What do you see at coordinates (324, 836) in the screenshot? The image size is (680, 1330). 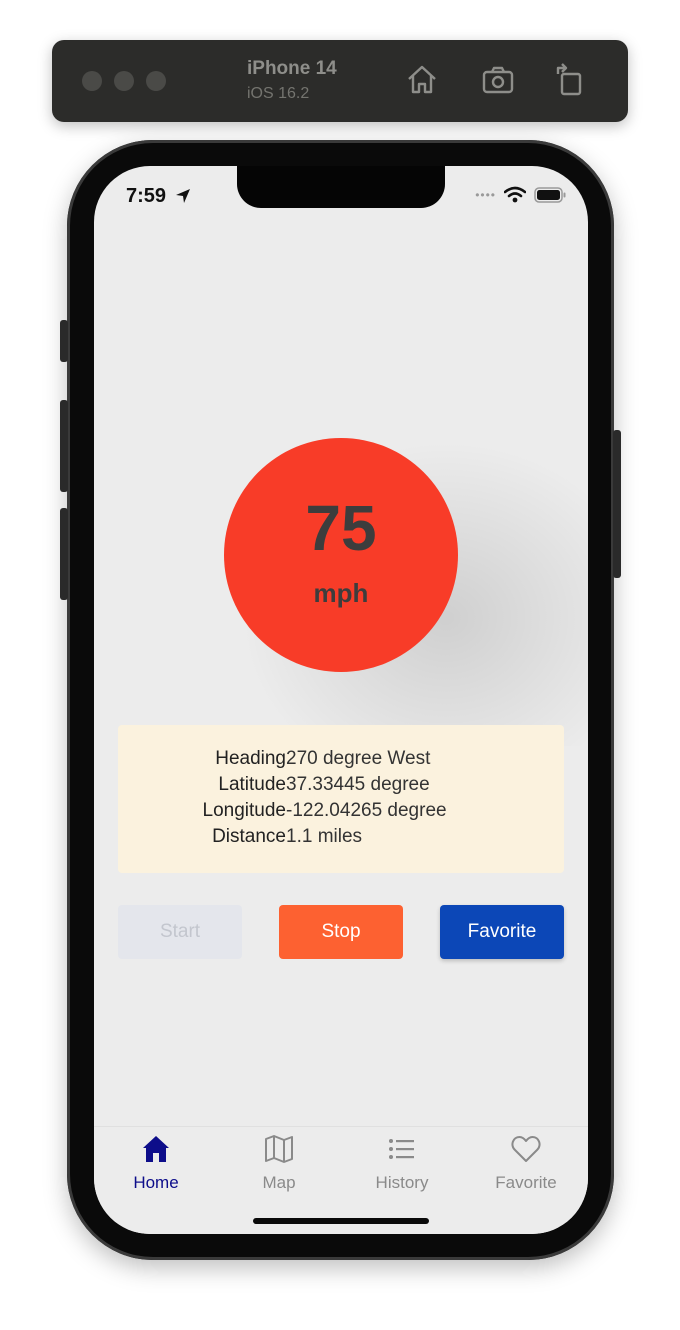 I see `info-value: 1.1 miles` at bounding box center [324, 836].